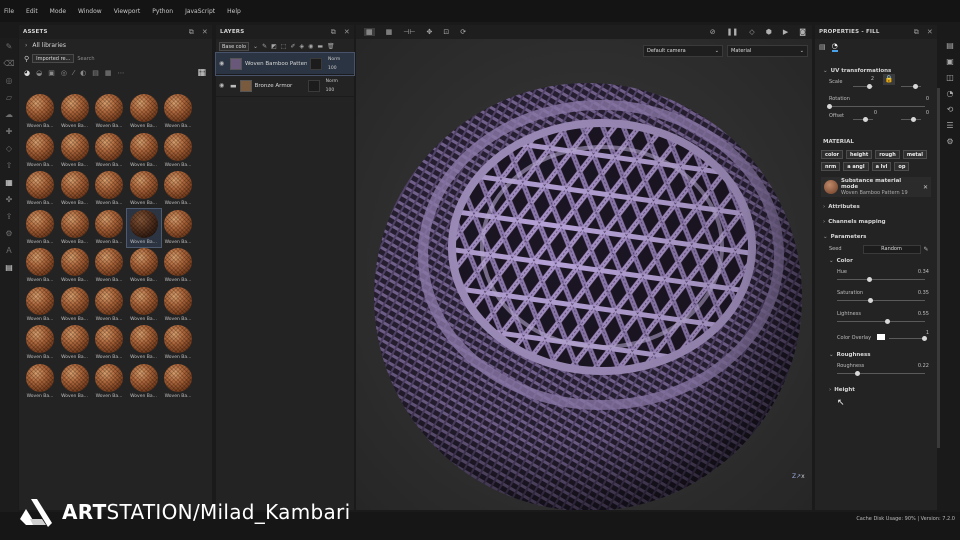 The image size is (960, 540). I want to click on material-channel-a-angl: a angl, so click(856, 166).